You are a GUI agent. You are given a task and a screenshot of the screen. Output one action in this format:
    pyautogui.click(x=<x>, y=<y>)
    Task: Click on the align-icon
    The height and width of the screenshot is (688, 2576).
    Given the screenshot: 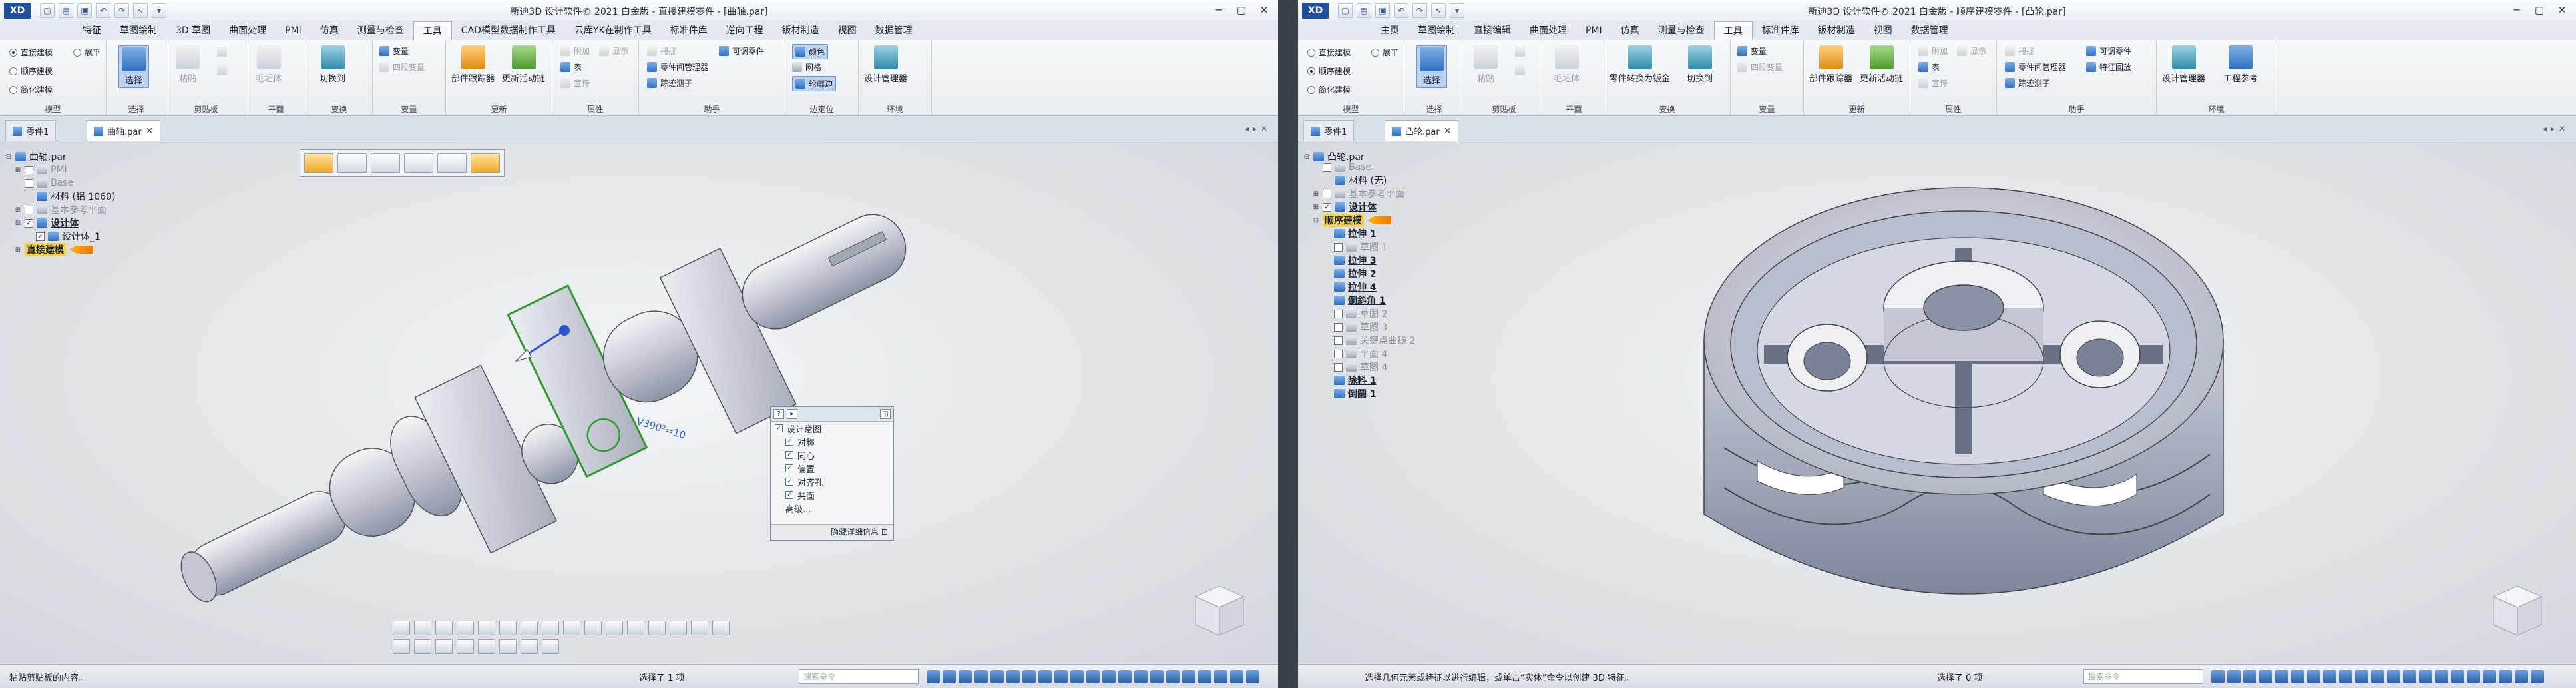 What is the action you would take?
    pyautogui.click(x=485, y=163)
    